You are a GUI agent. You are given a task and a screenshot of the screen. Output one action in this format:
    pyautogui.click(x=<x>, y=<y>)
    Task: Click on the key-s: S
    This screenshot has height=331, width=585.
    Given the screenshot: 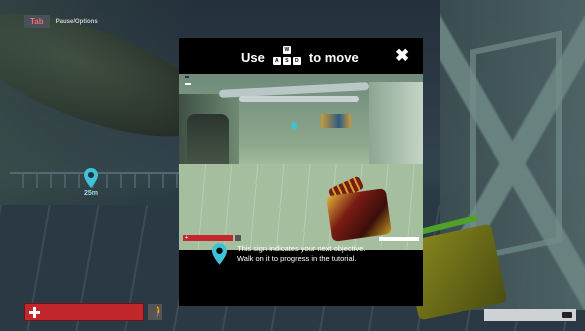 What is the action you would take?
    pyautogui.click(x=286, y=61)
    